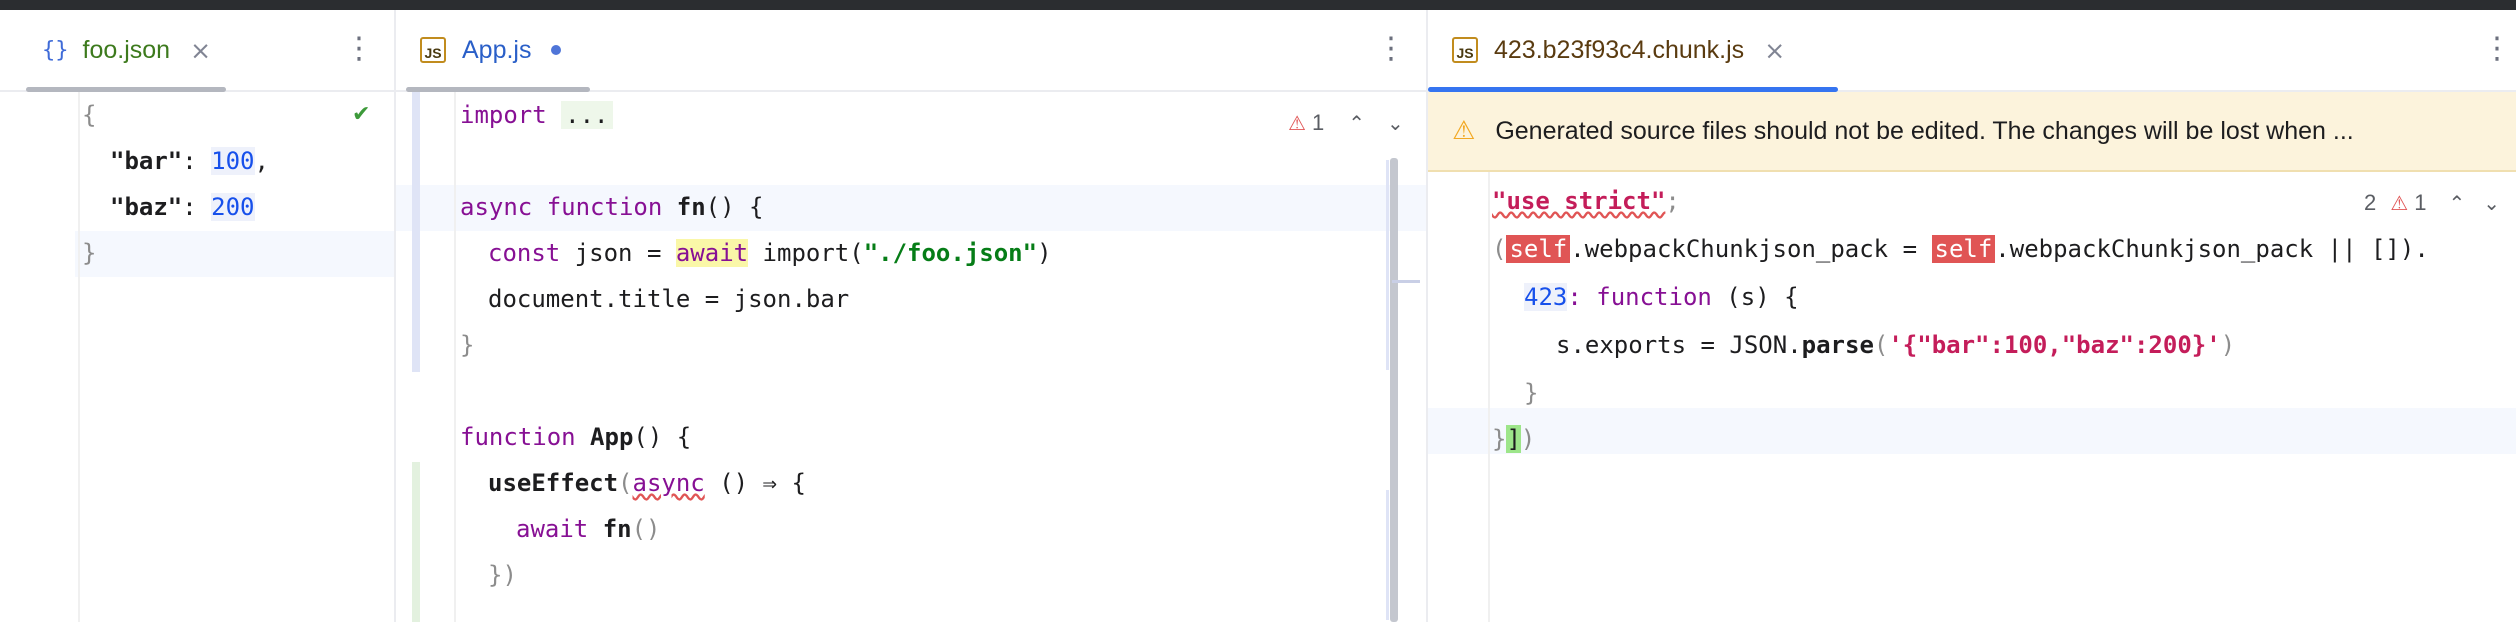 The height and width of the screenshot is (622, 2516). I want to click on code-line: 423: function (s) {, so click(1661, 297).